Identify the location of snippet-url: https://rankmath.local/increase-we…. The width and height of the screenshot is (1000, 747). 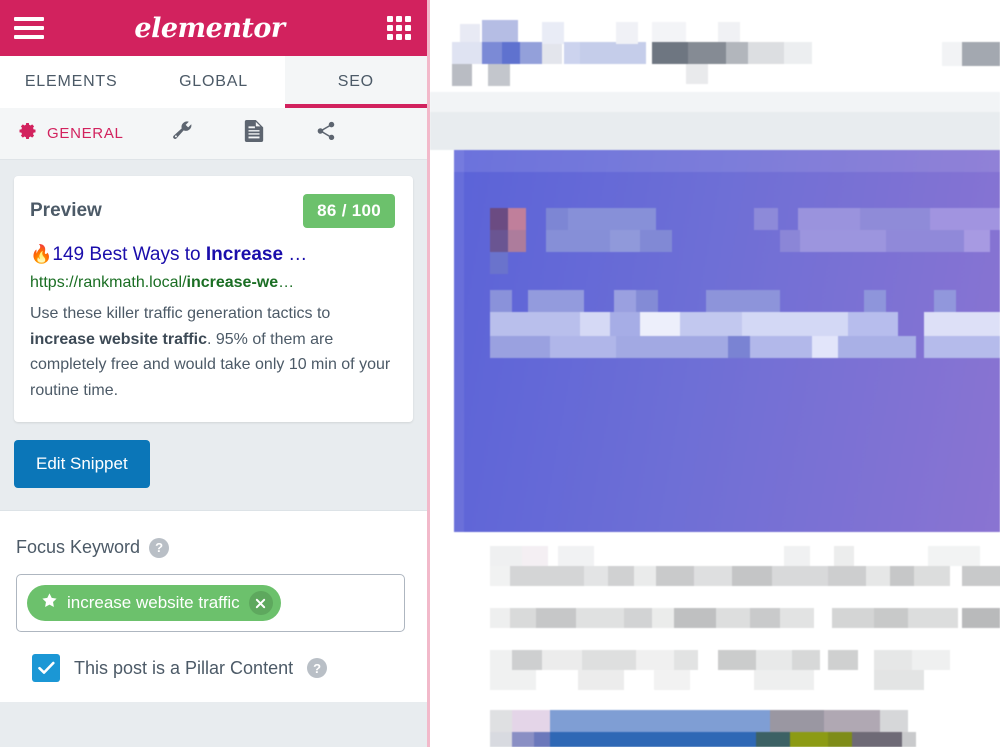
(212, 283).